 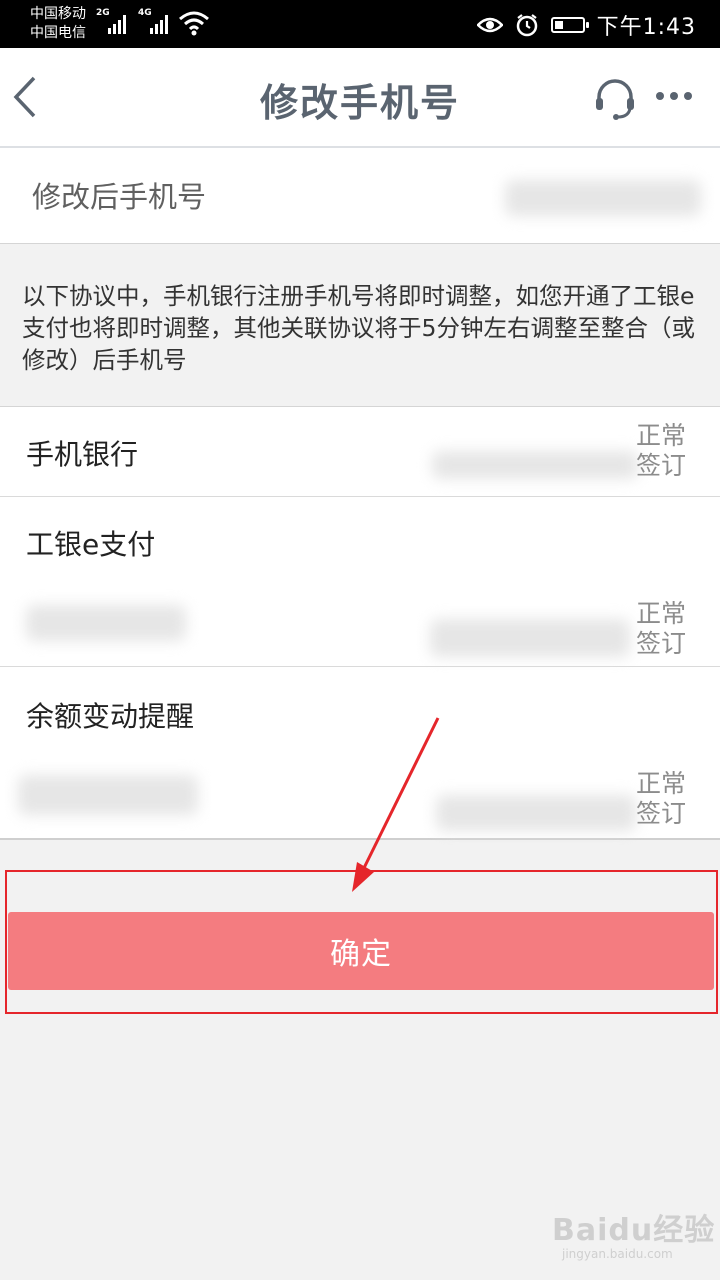 What do you see at coordinates (360, 196) in the screenshot?
I see `new-phone-number-row: 修改后手机号` at bounding box center [360, 196].